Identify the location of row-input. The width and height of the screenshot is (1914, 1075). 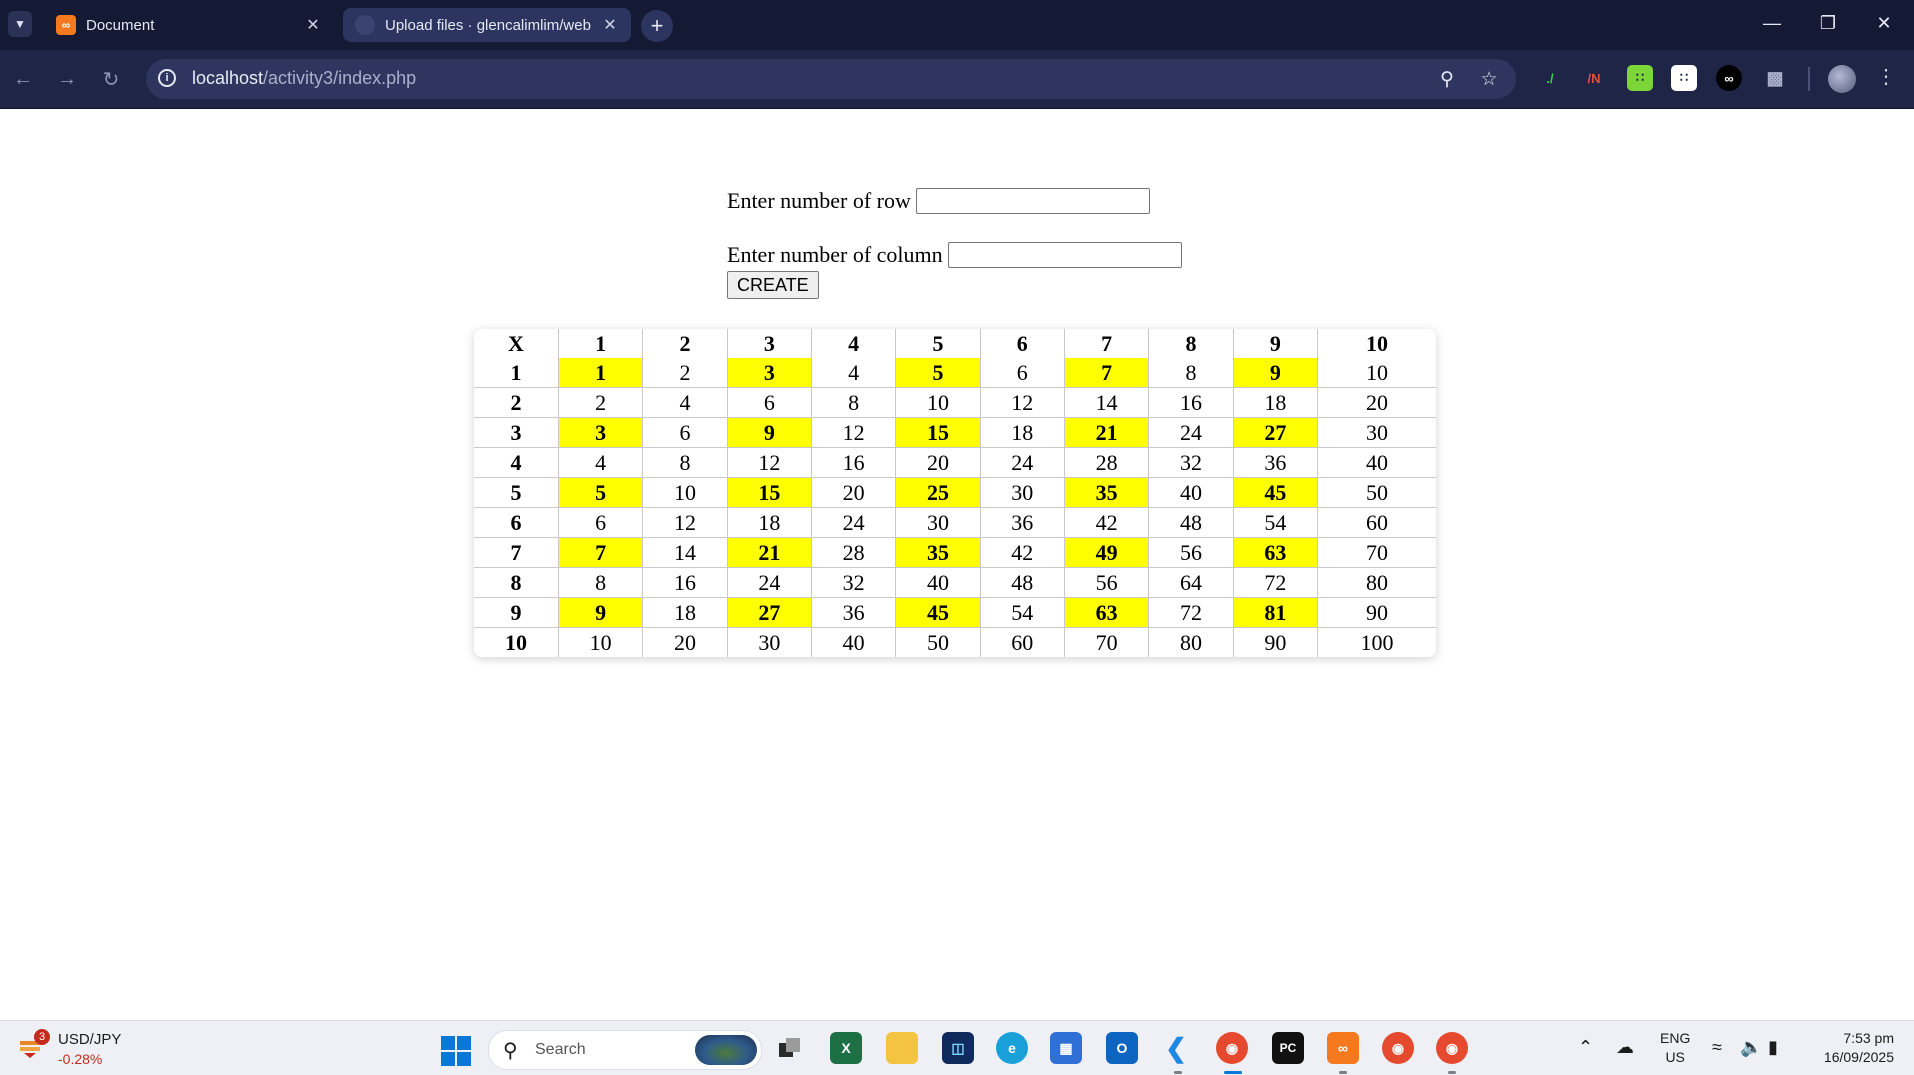
(1032, 201).